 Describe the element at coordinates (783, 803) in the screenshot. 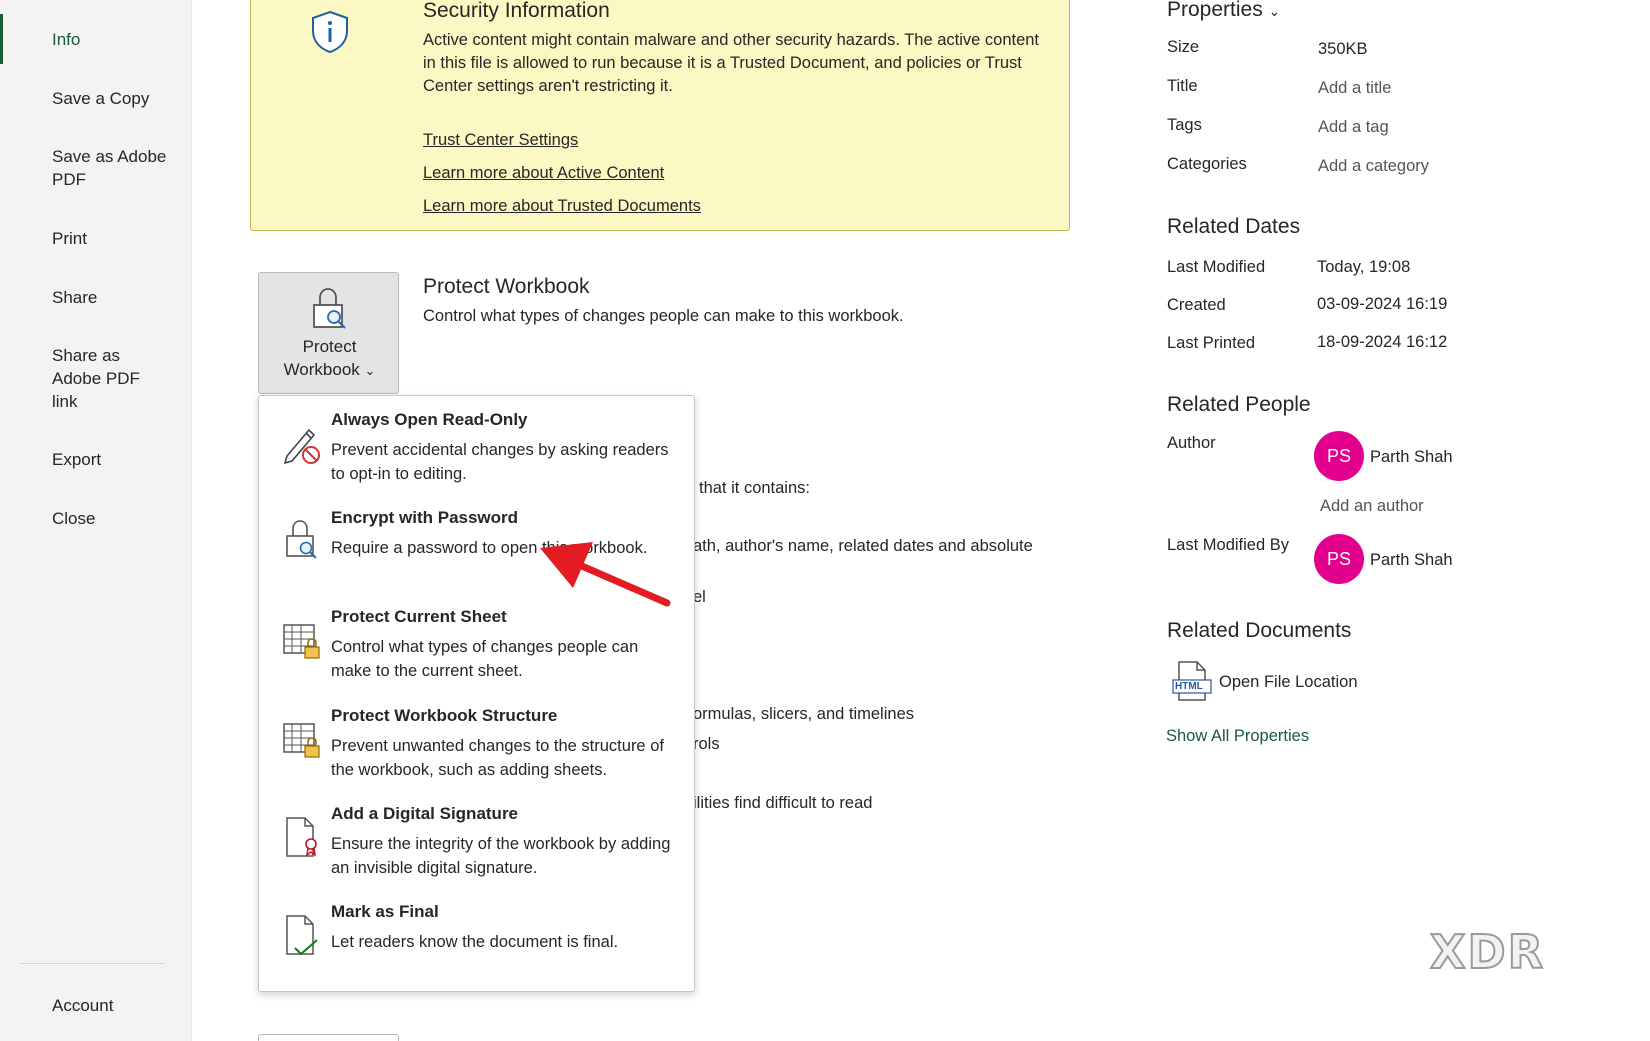

I see `background-text: ilities find difficult to read` at that location.